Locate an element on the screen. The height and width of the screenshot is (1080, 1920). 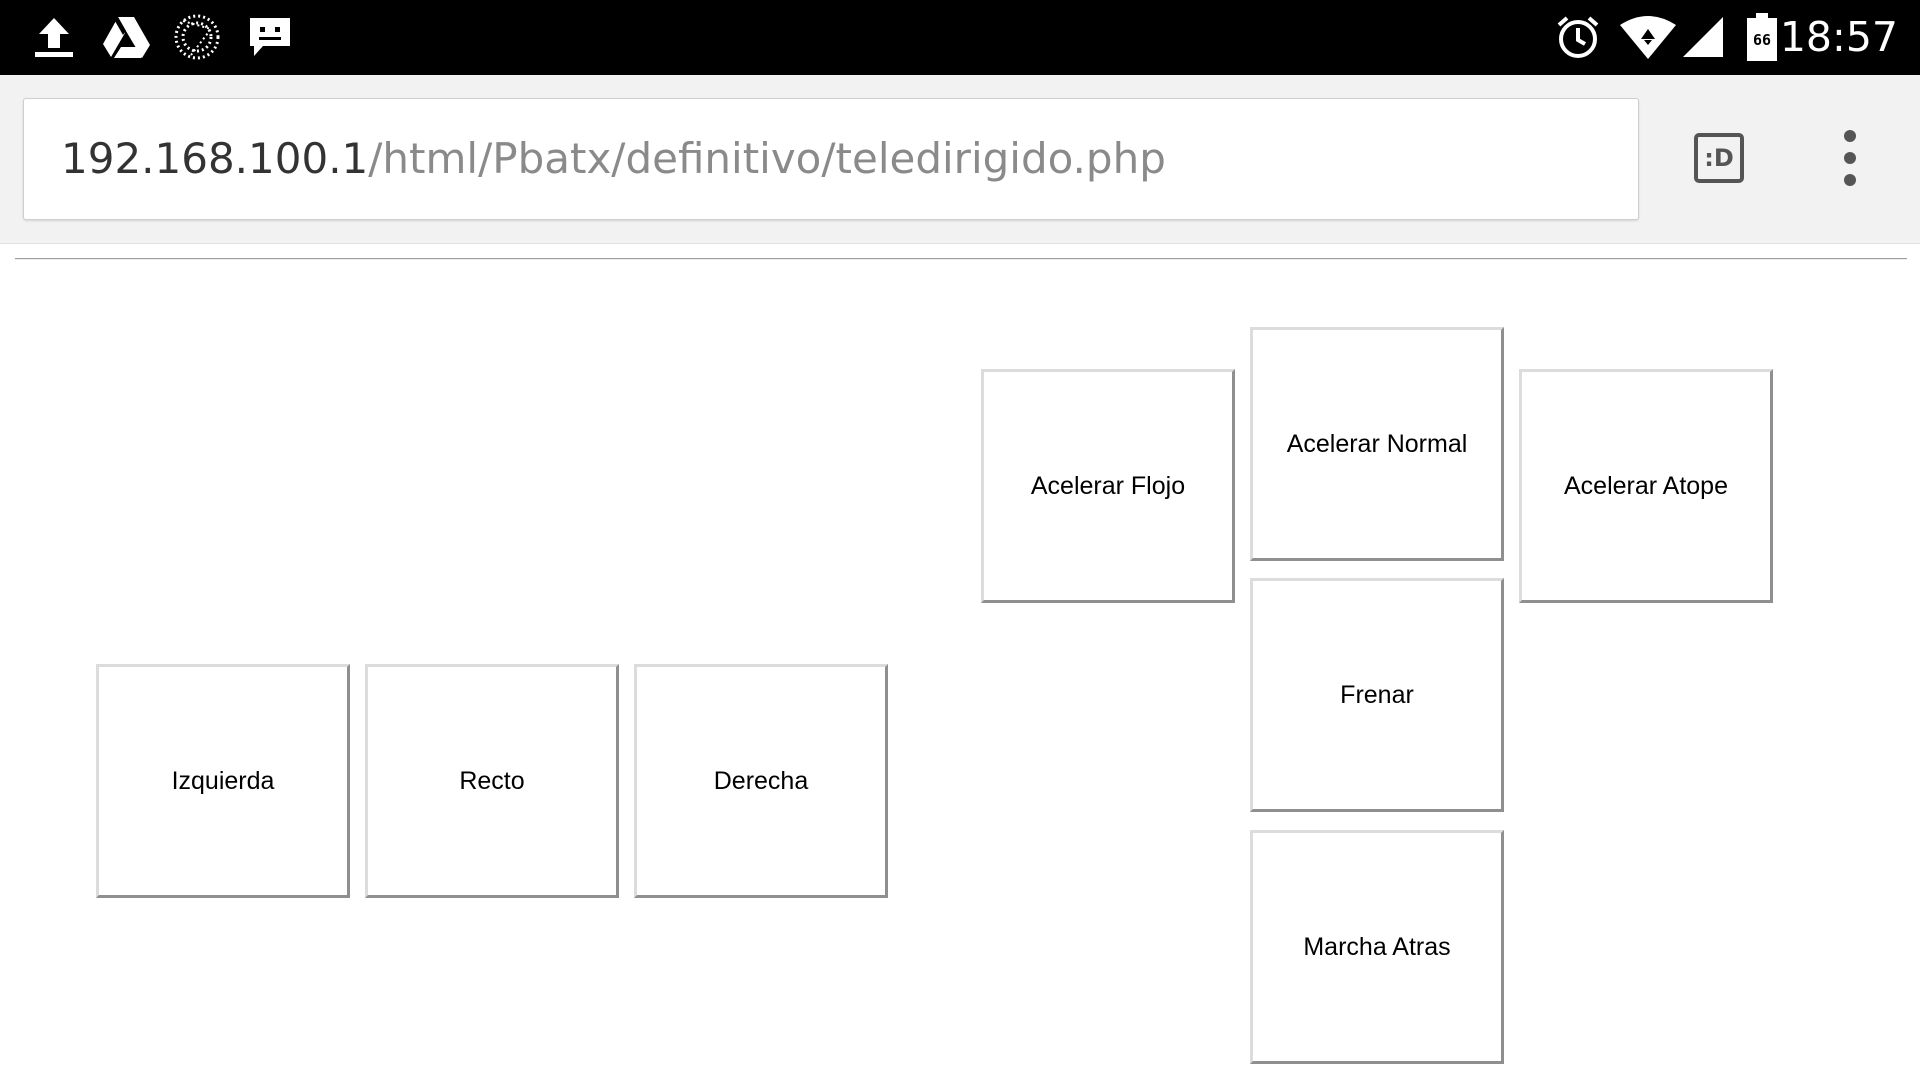
overflow-menu-button is located at coordinates (1850, 158).